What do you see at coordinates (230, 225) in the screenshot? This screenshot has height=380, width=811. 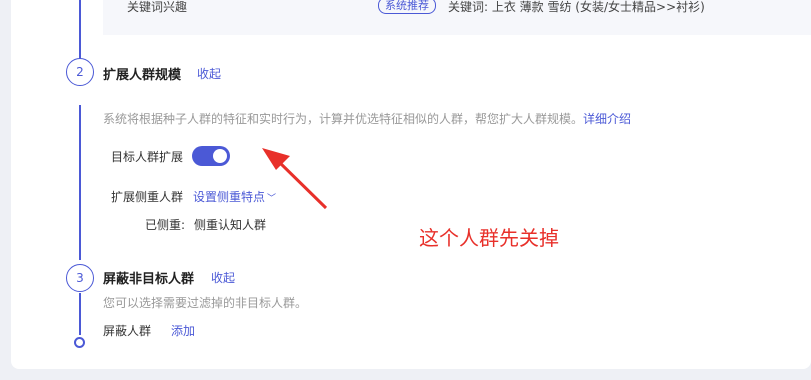 I see `focused-value: 侧重认知人群` at bounding box center [230, 225].